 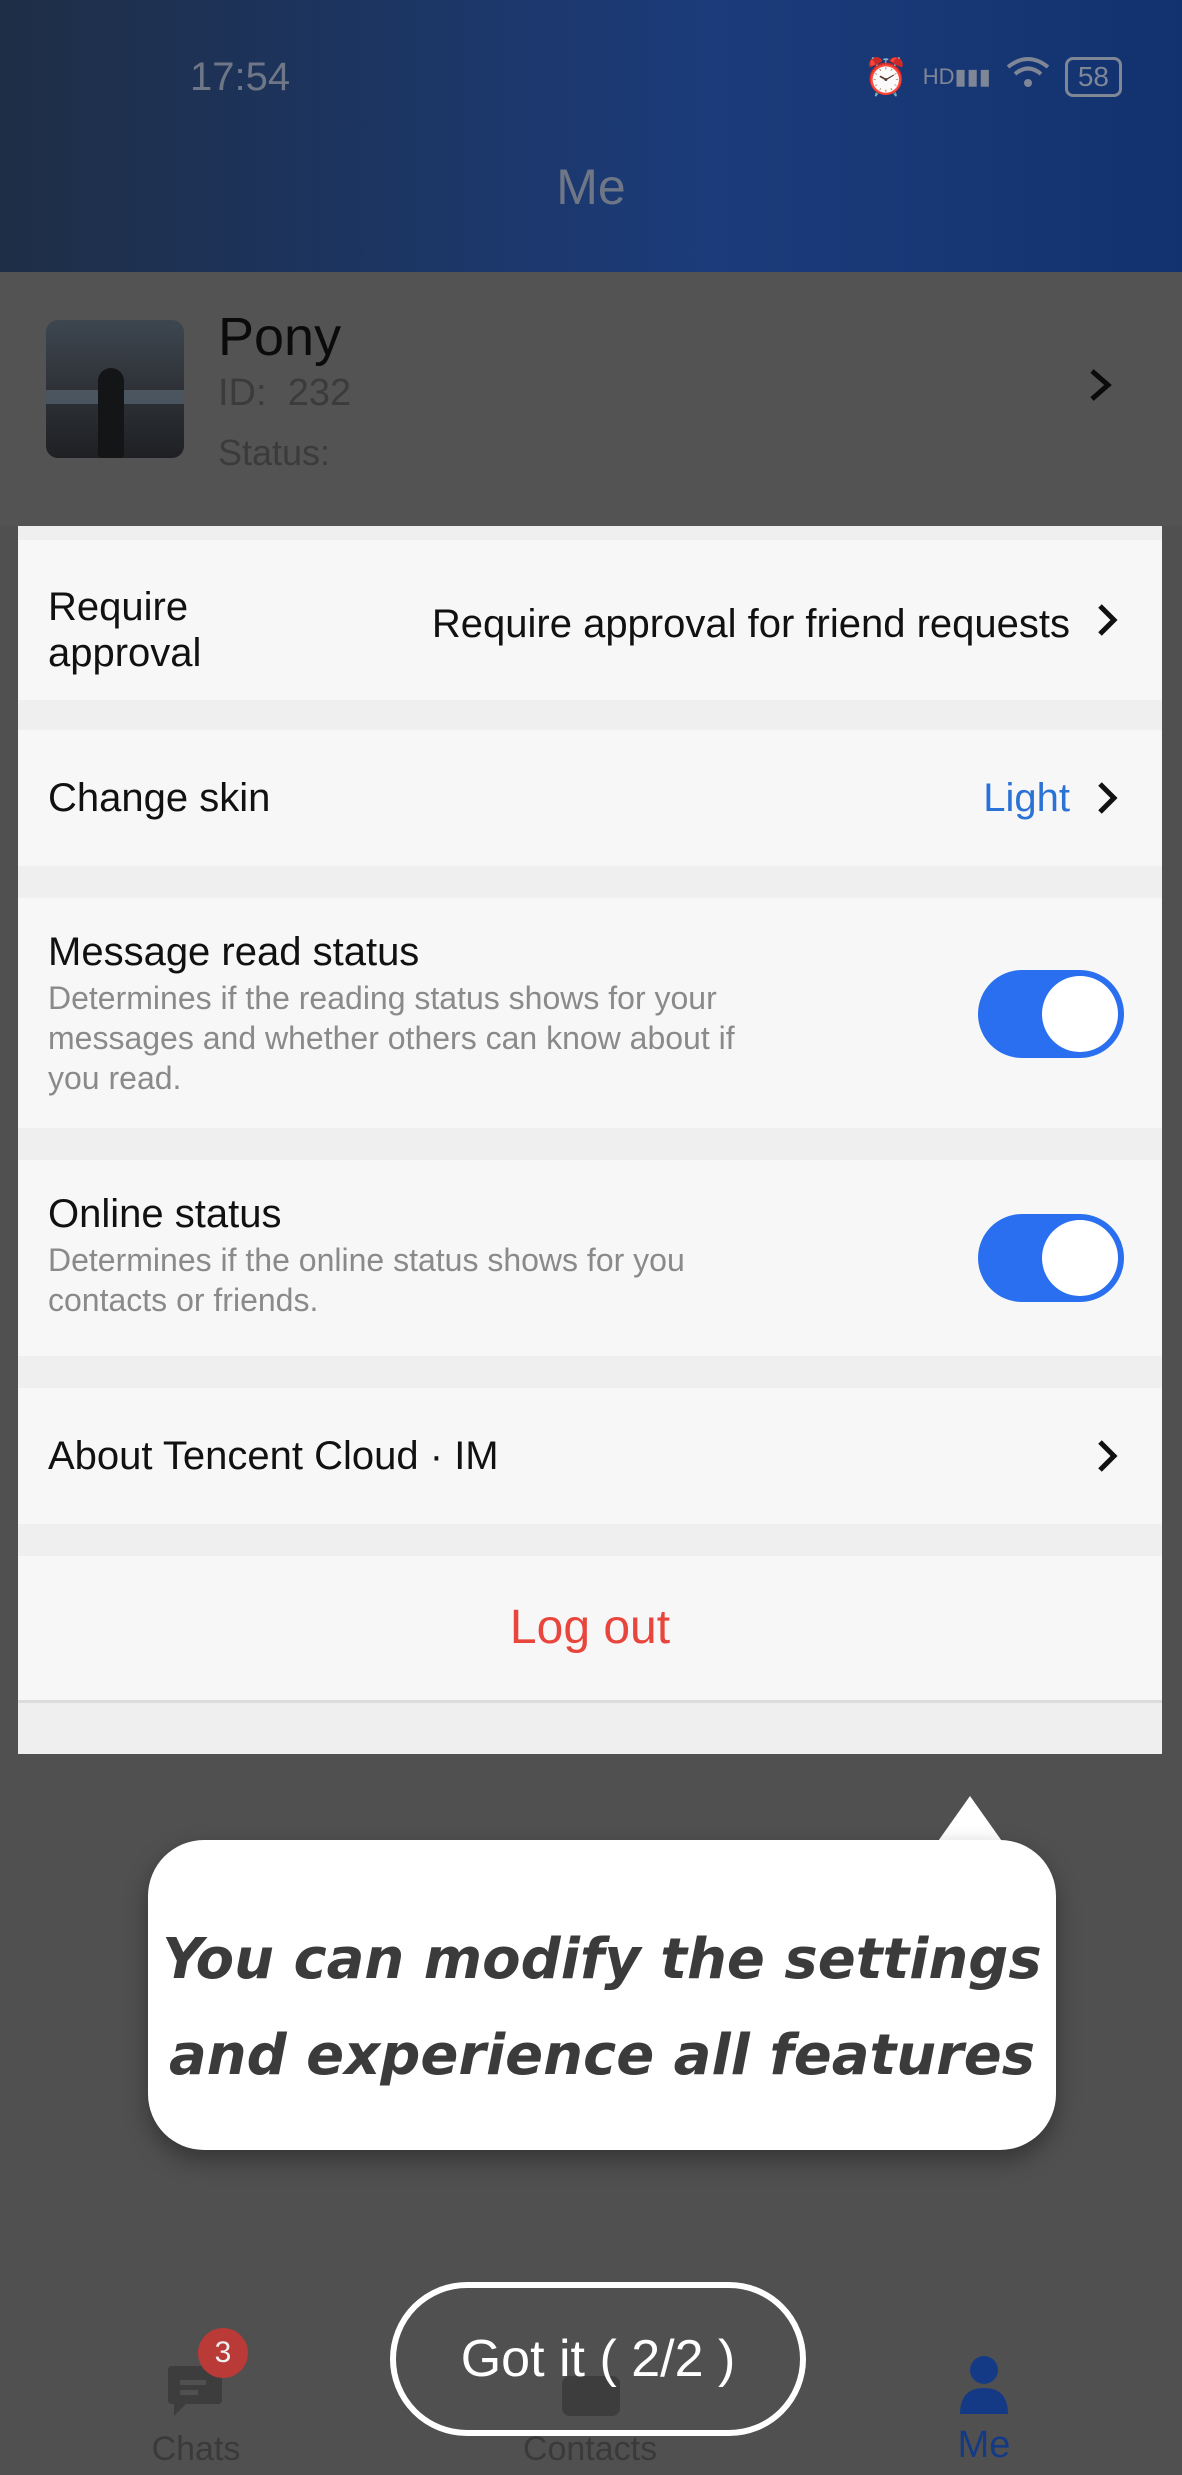 What do you see at coordinates (984, 2445) in the screenshot?
I see `nav-me: Me` at bounding box center [984, 2445].